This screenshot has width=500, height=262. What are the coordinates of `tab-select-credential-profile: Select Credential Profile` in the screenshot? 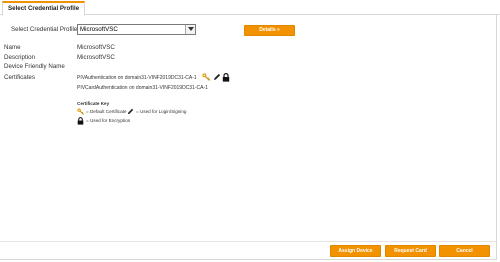 It's located at (44, 8).